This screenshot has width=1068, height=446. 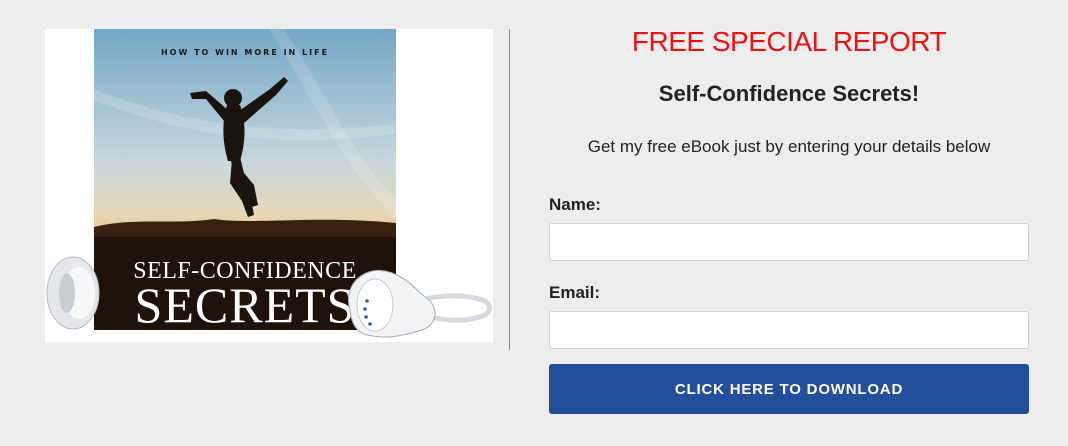 I want to click on report-heading: FREE SPECIAL REPORT, so click(x=789, y=41).